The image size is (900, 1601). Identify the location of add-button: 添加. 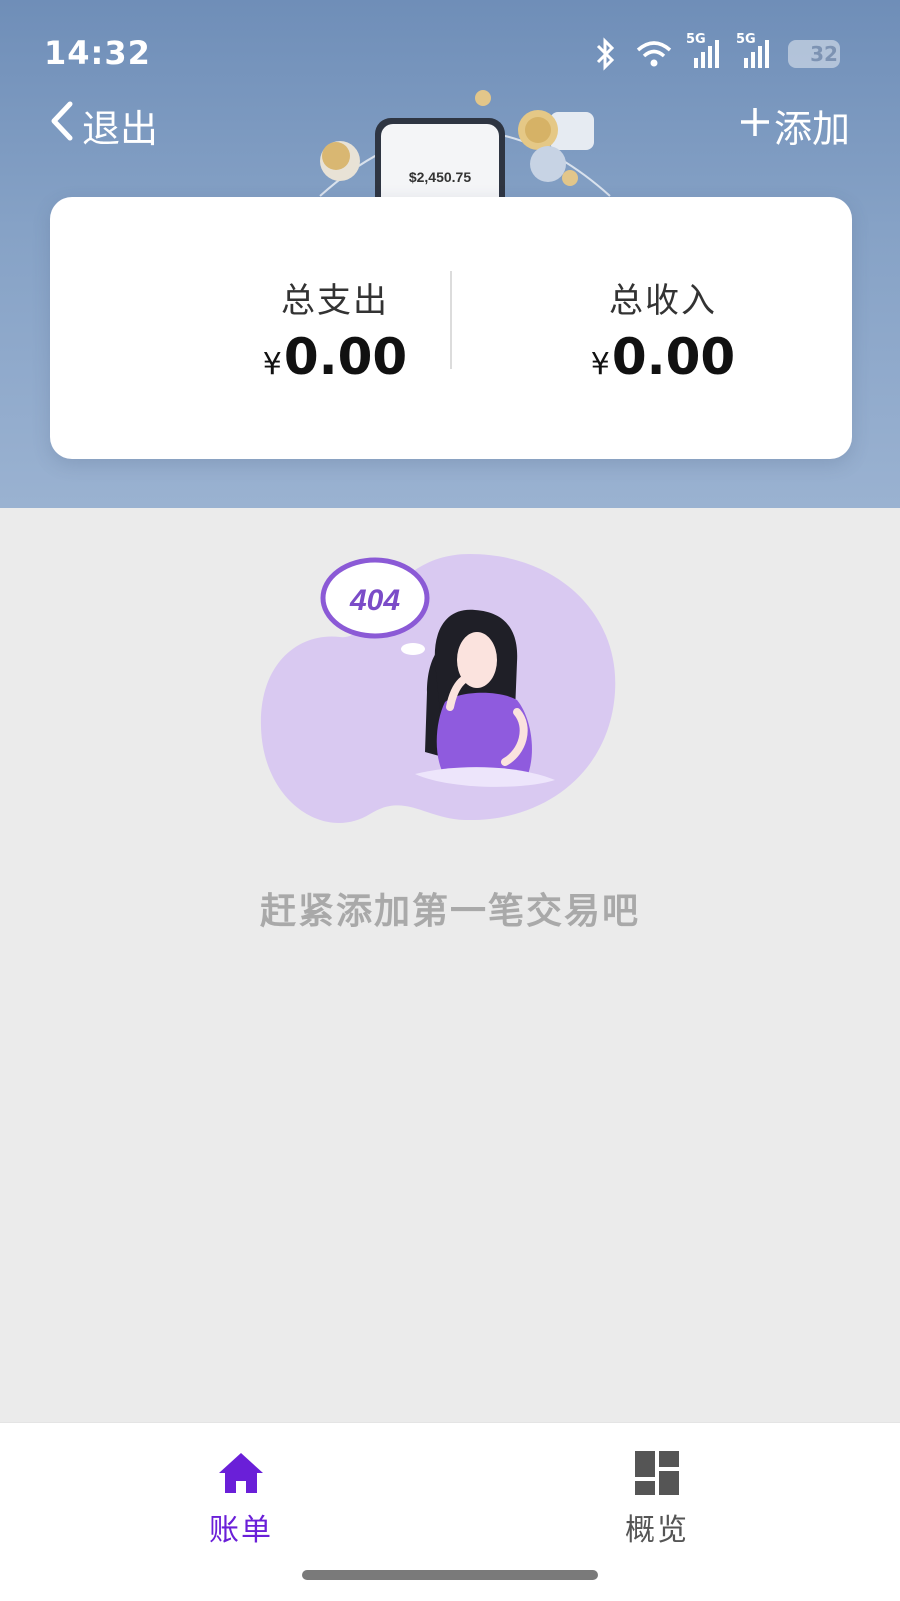
(794, 125).